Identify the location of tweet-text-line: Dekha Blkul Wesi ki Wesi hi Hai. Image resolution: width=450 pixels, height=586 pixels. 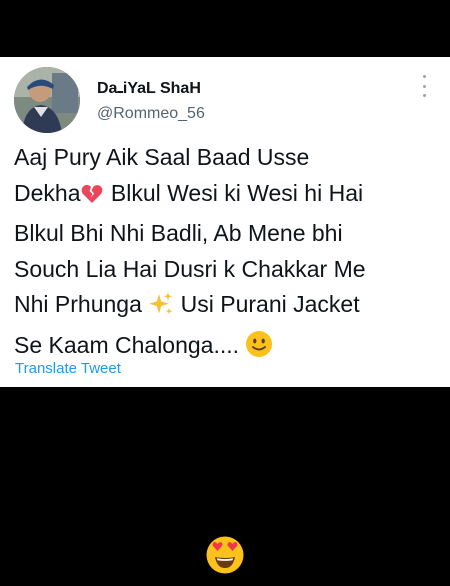
(226, 196).